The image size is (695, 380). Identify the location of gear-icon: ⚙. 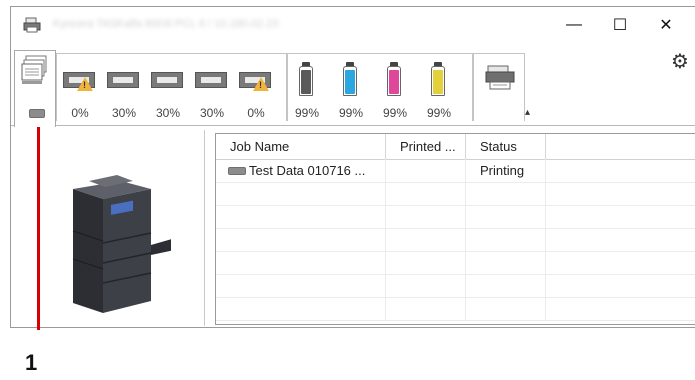
(680, 61).